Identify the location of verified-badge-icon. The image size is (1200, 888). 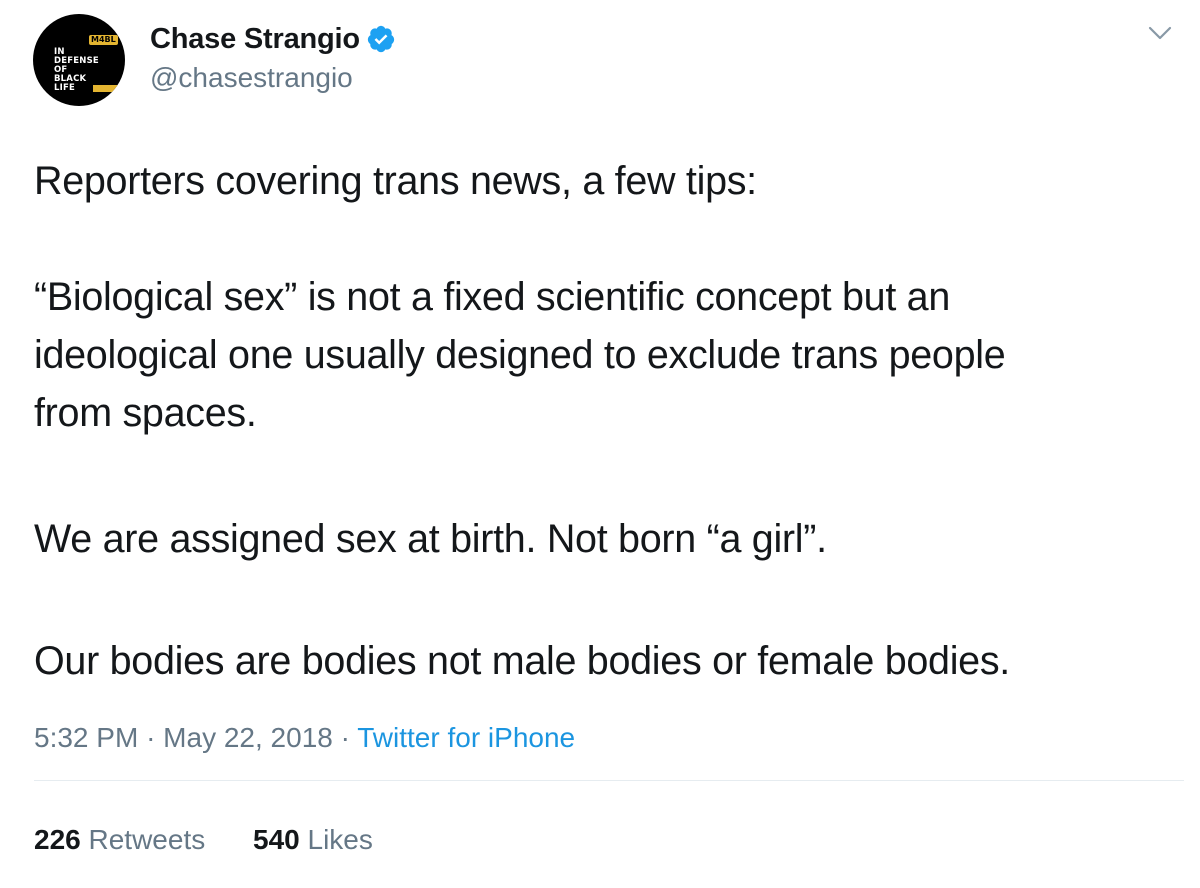
(381, 39).